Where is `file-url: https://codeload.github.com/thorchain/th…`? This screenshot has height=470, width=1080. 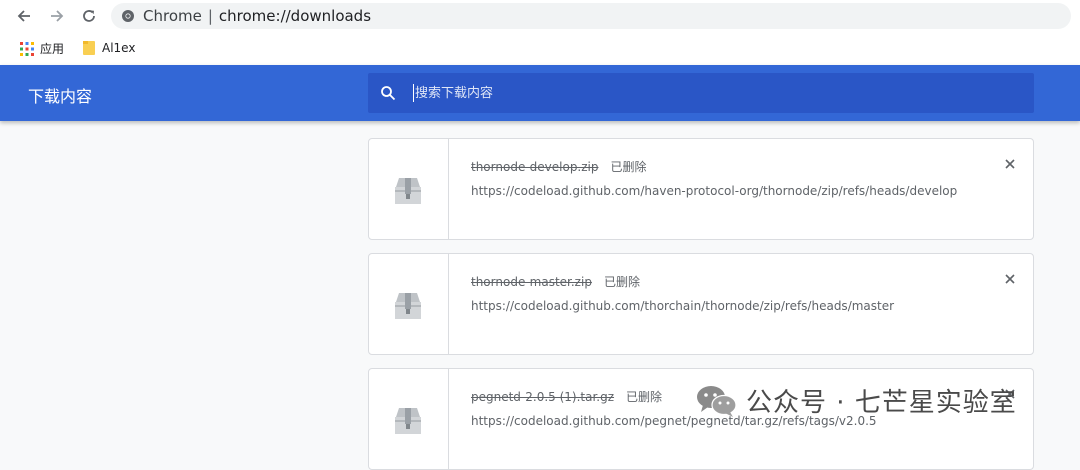
file-url: https://codeload.github.com/thorchain/th… is located at coordinates (682, 306).